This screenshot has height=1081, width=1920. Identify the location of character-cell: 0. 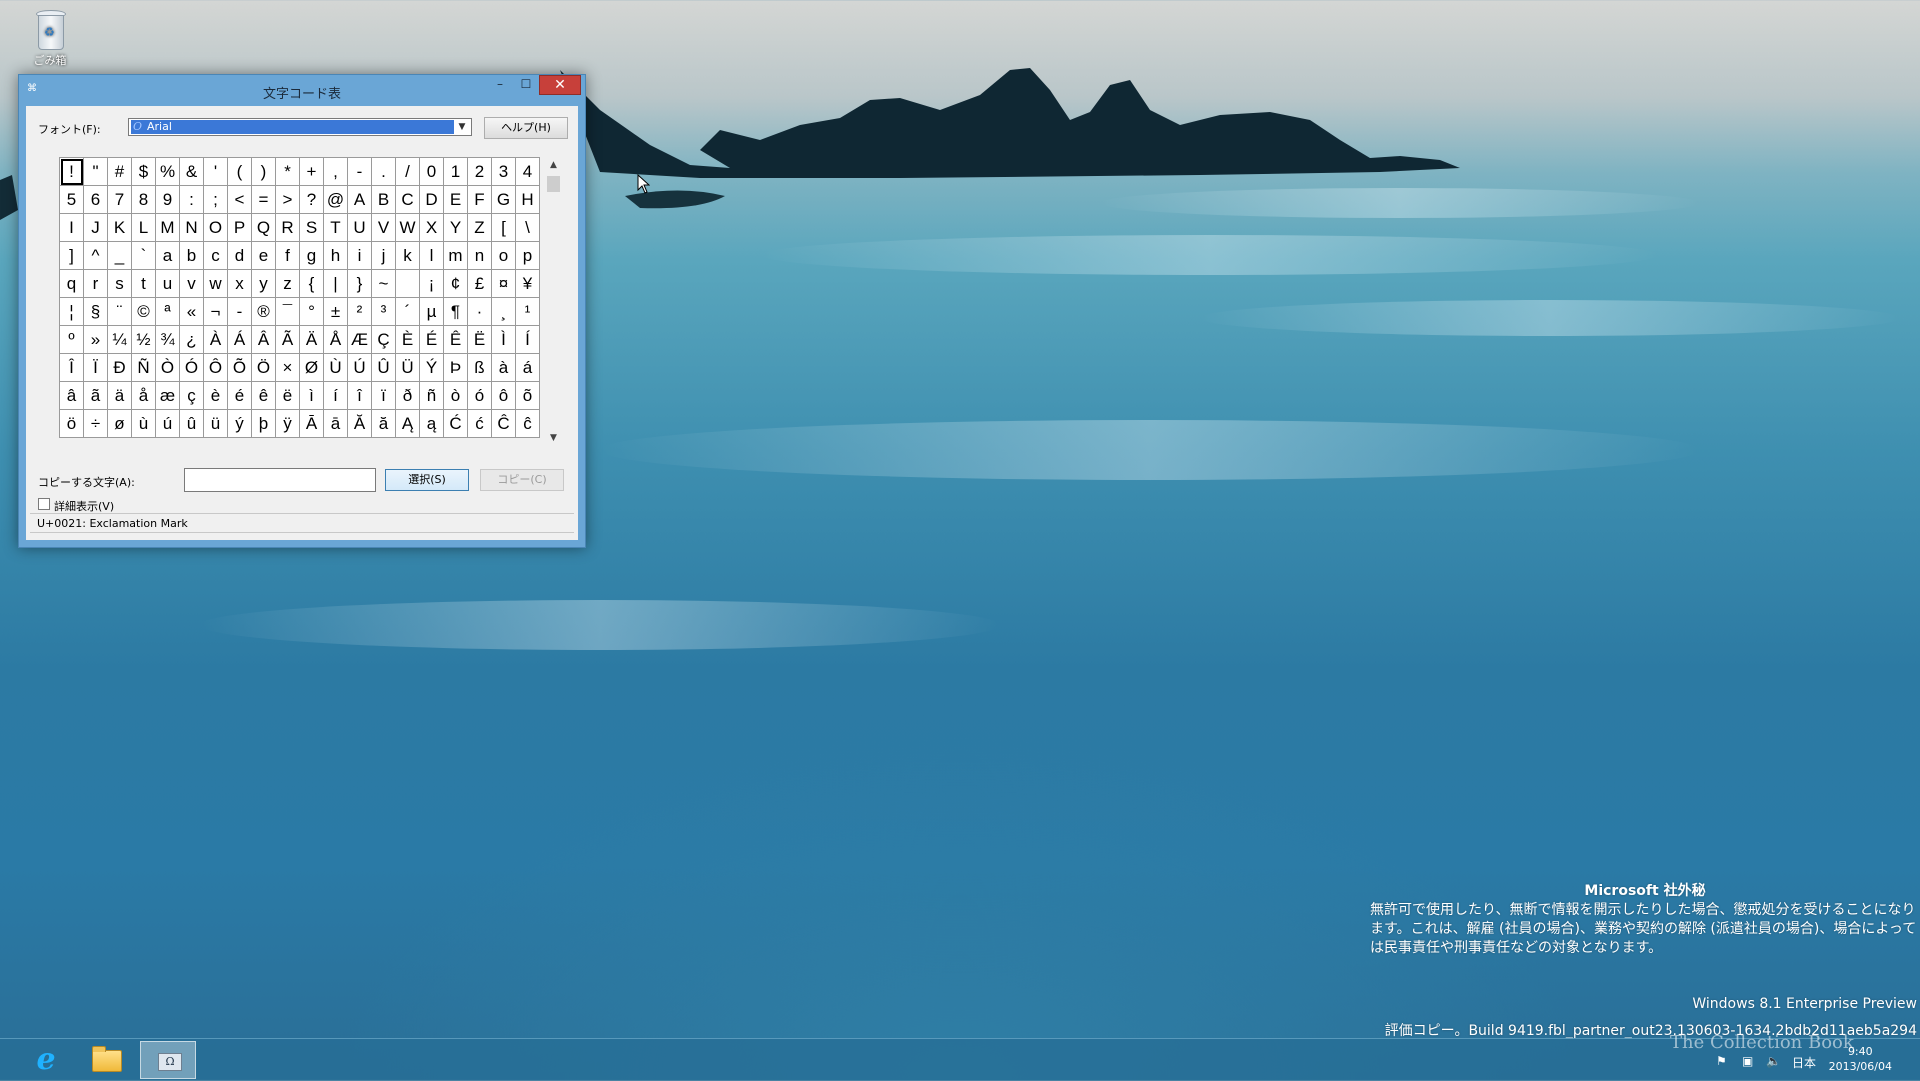
(431, 171).